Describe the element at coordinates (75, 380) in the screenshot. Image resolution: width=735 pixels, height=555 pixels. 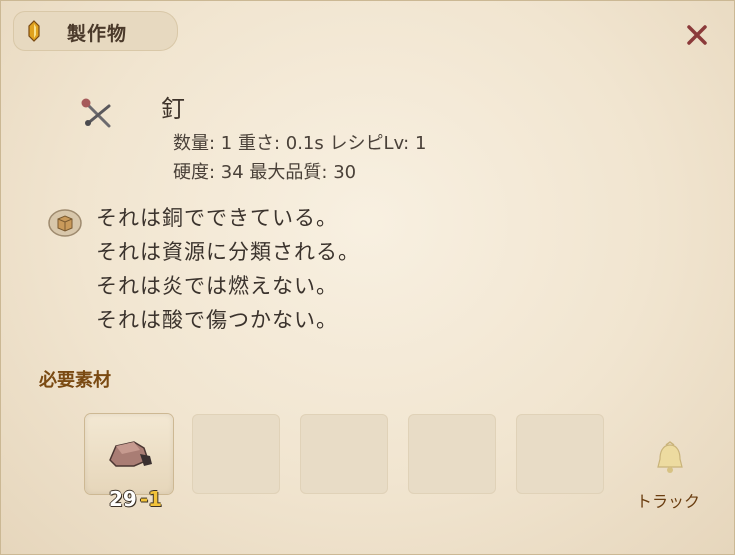
I see `required-materials-title: 必要素材` at that location.